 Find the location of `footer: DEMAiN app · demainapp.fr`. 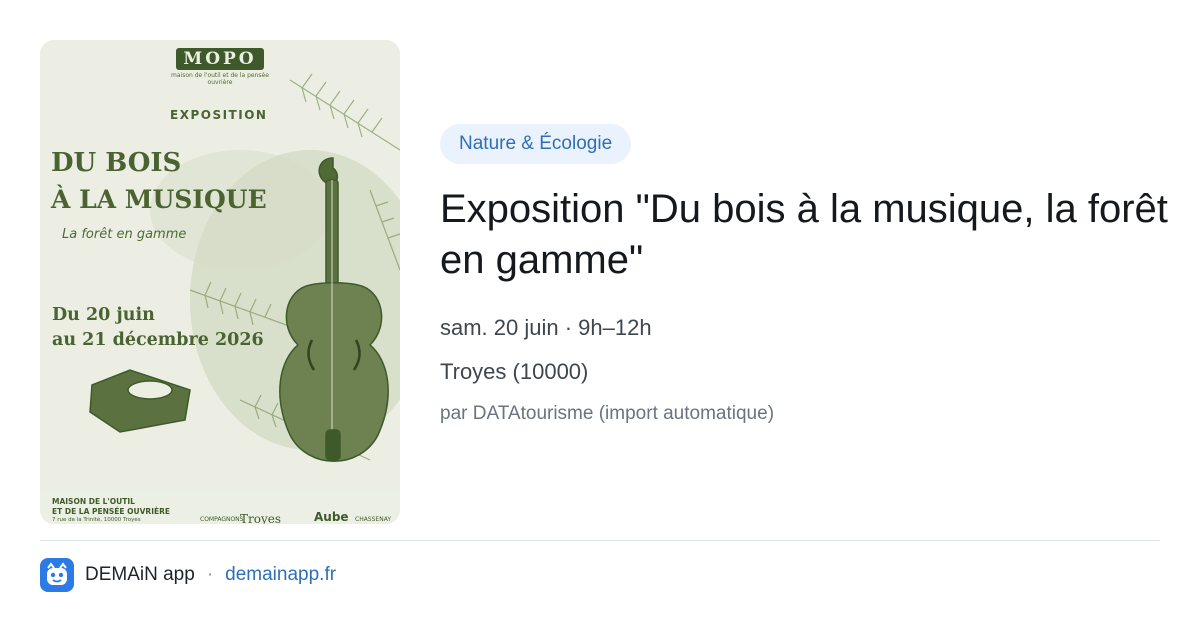

footer: DEMAiN app · demainapp.fr is located at coordinates (188, 575).